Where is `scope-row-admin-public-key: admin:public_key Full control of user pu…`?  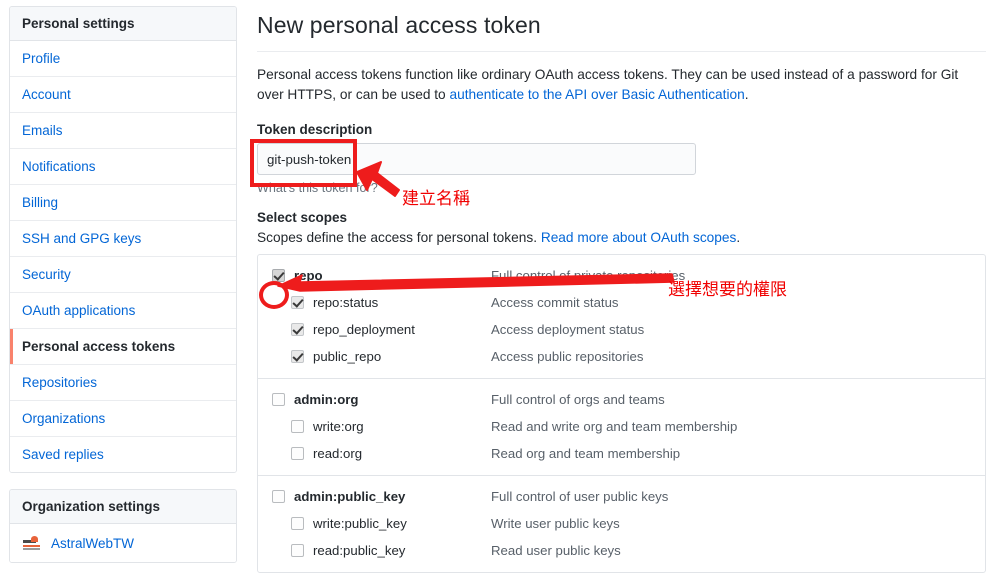
scope-row-admin-public-key: admin:public_key Full control of user pu… is located at coordinates (621, 496).